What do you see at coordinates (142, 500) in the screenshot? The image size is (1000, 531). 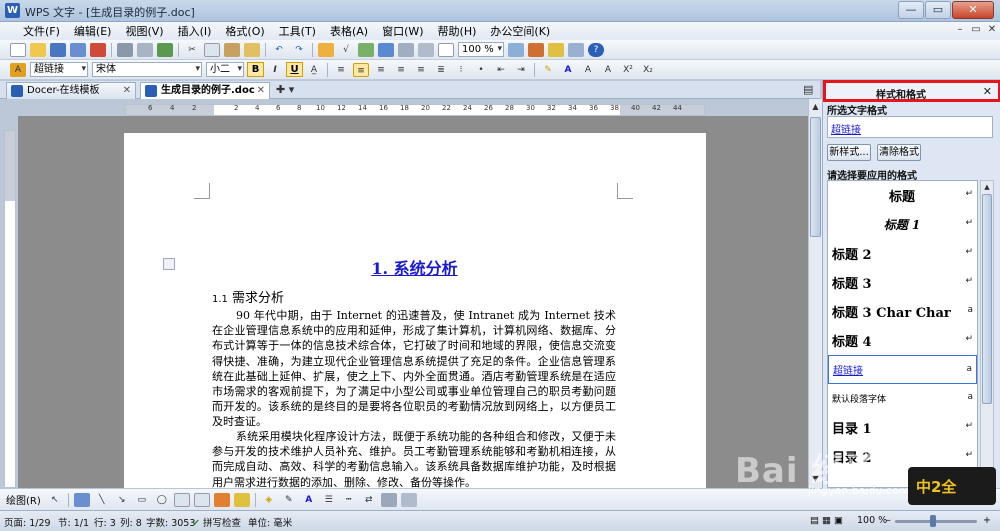 I see `rectangle-icon: ▭` at bounding box center [142, 500].